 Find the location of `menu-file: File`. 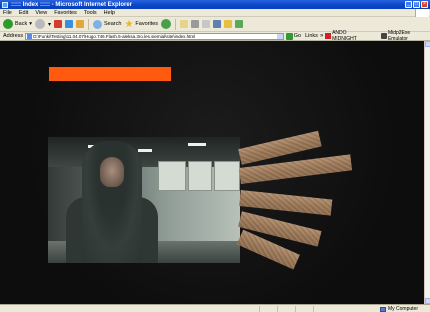

menu-file: File is located at coordinates (7, 13).